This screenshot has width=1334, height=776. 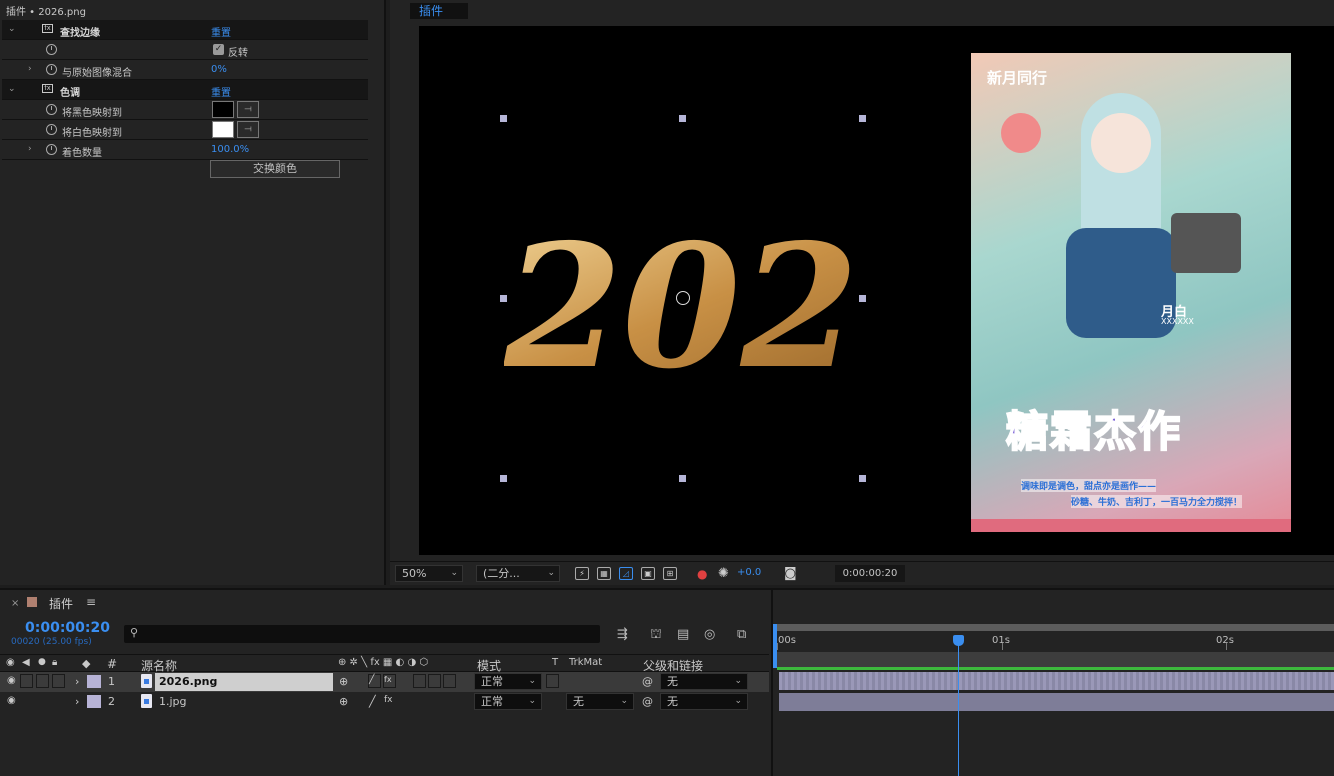 I want to click on invert-checkbox: ✓, so click(x=218, y=49).